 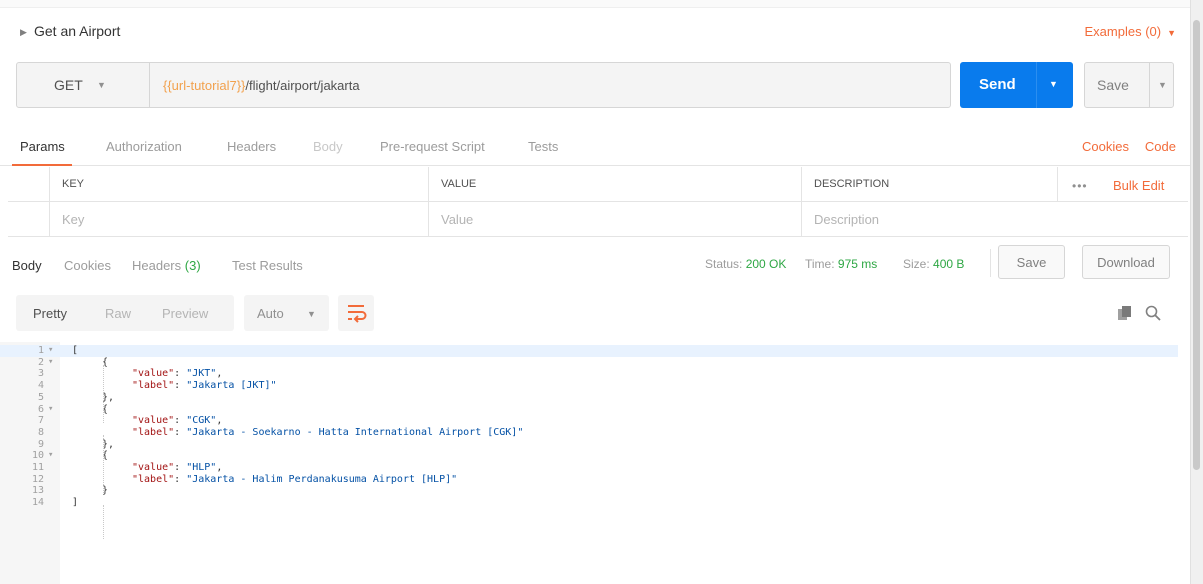 I want to click on tab-authorization: Authorization, so click(x=144, y=146).